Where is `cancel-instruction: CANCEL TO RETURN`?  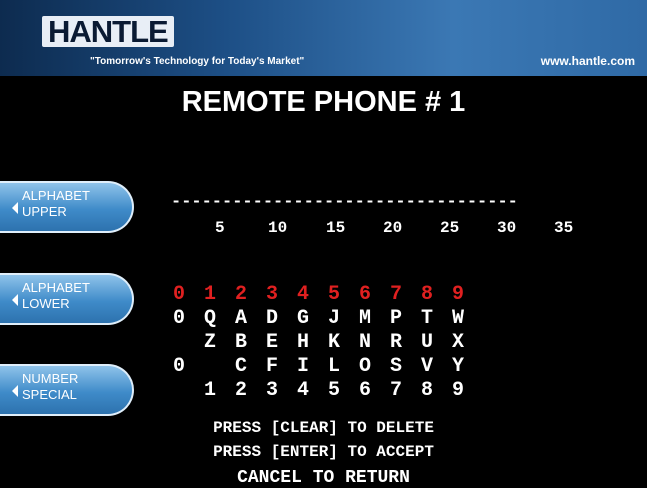 cancel-instruction: CANCEL TO RETURN is located at coordinates (323, 478).